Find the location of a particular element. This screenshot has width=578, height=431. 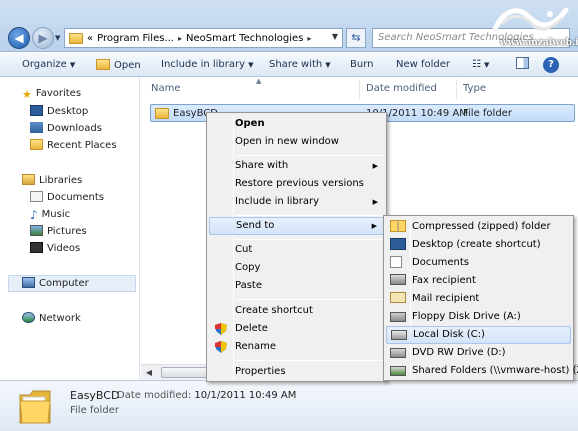

menu-share-with-label: Share with is located at coordinates (262, 165).